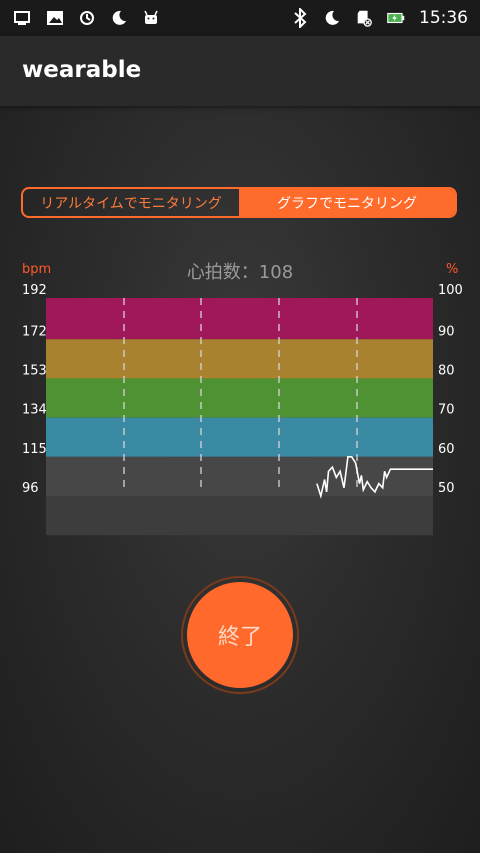  I want to click on status-bar: 15:36, so click(240, 18).